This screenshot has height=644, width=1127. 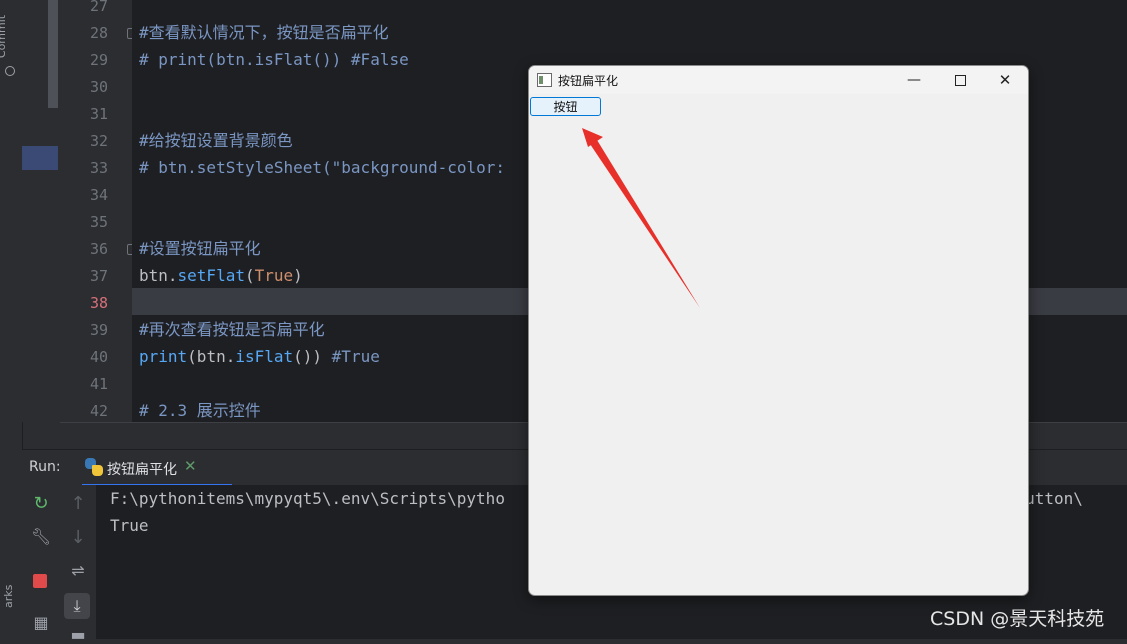 What do you see at coordinates (1005, 80) in the screenshot?
I see `close-button: ✕` at bounding box center [1005, 80].